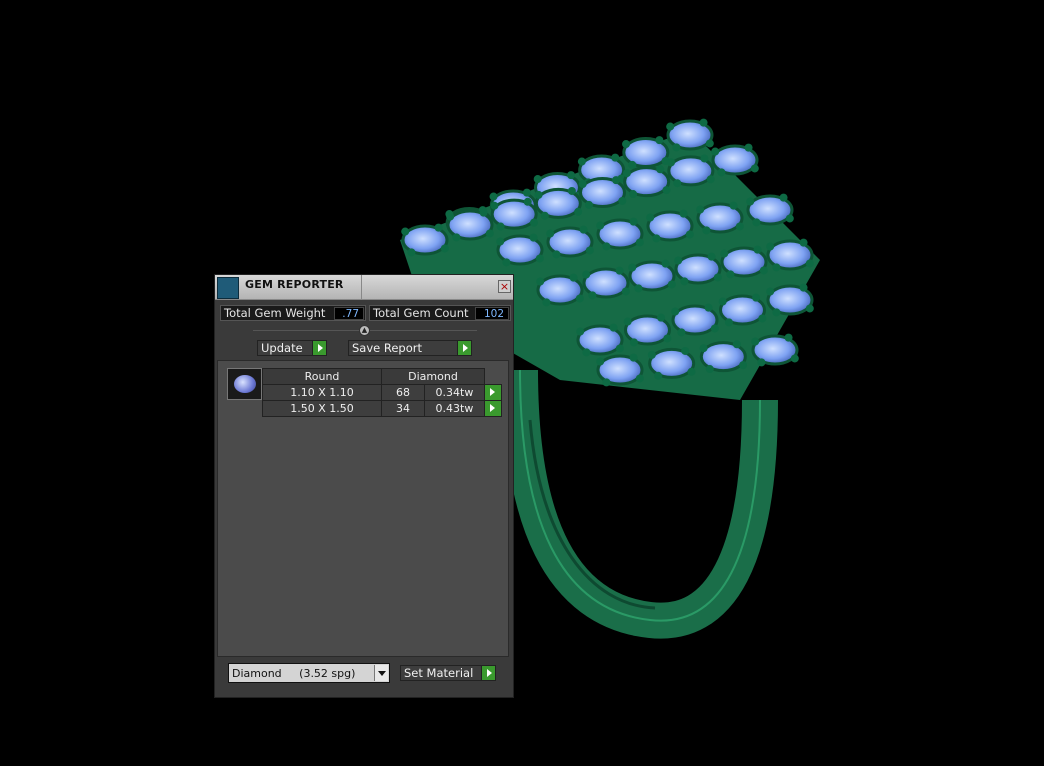  I want to click on update-button: Update, so click(292, 348).